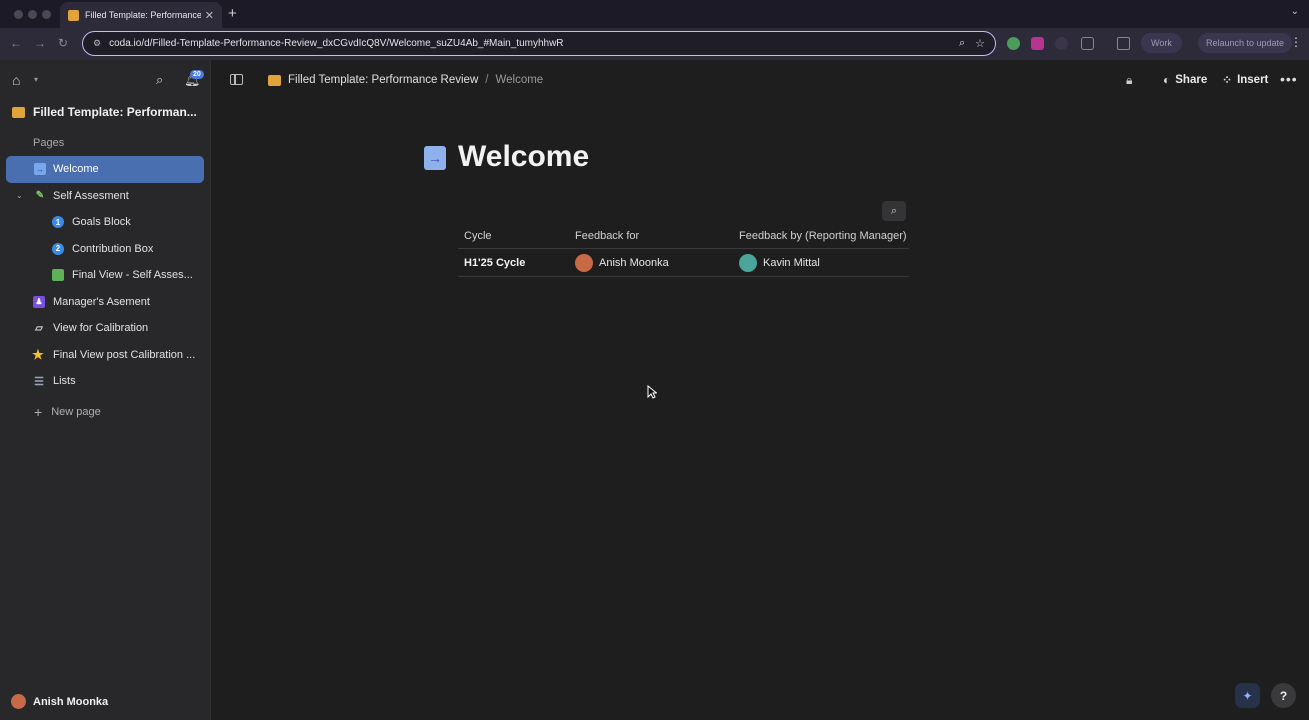  What do you see at coordinates (791, 263) in the screenshot?
I see `person-name: Kavin Mittal` at bounding box center [791, 263].